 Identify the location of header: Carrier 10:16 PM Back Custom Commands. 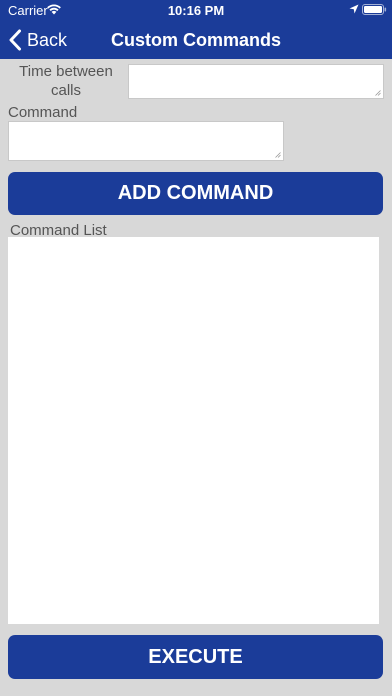
(196, 29).